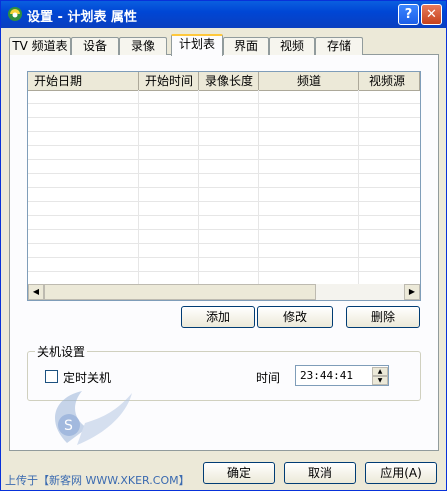 This screenshot has width=447, height=491. I want to click on timed-shutdown-checkbox, so click(51, 376).